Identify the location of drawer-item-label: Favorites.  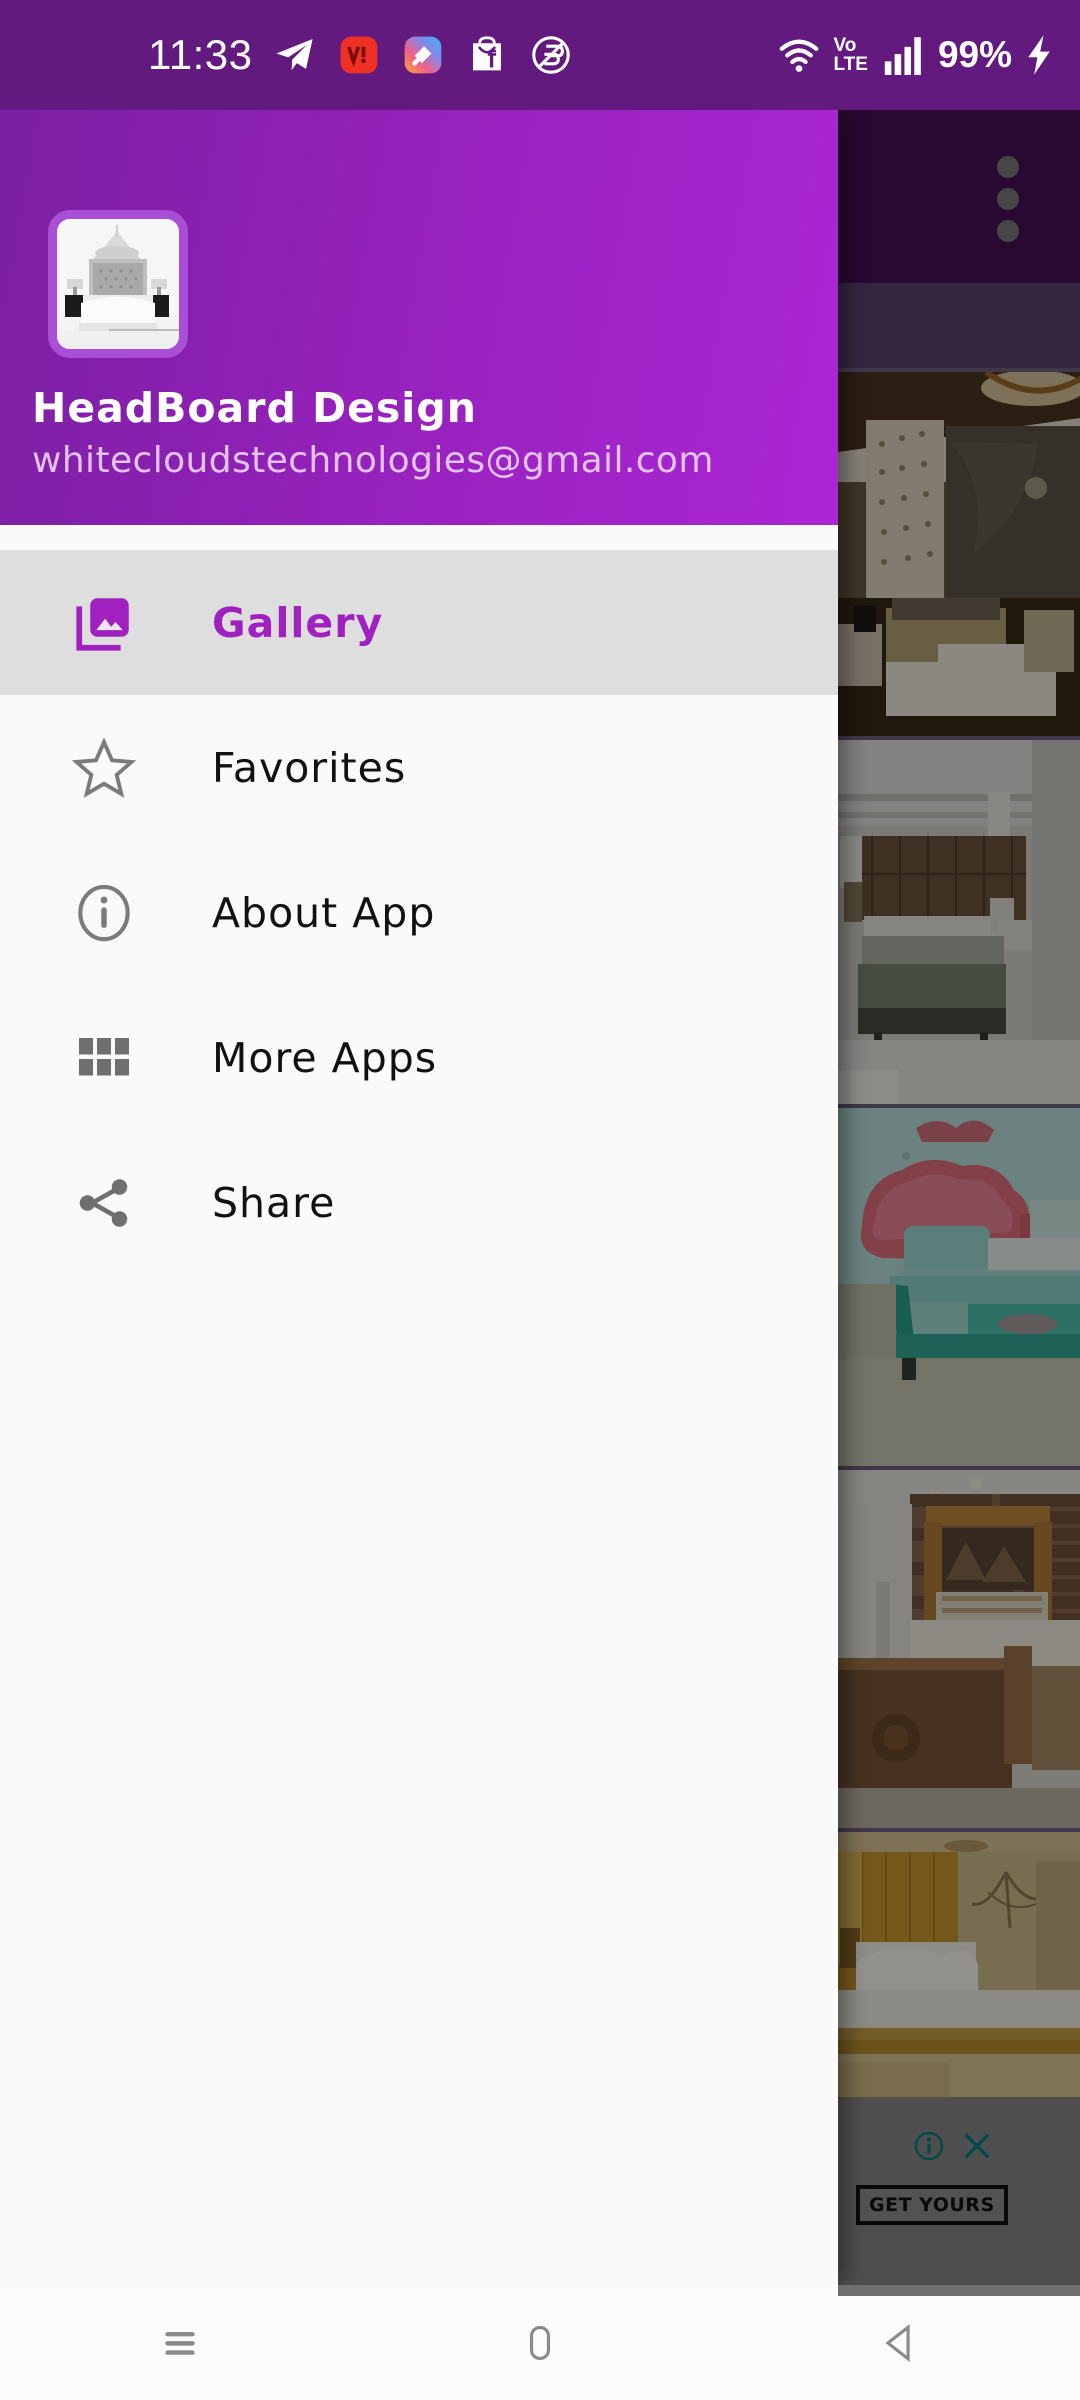
(309, 767).